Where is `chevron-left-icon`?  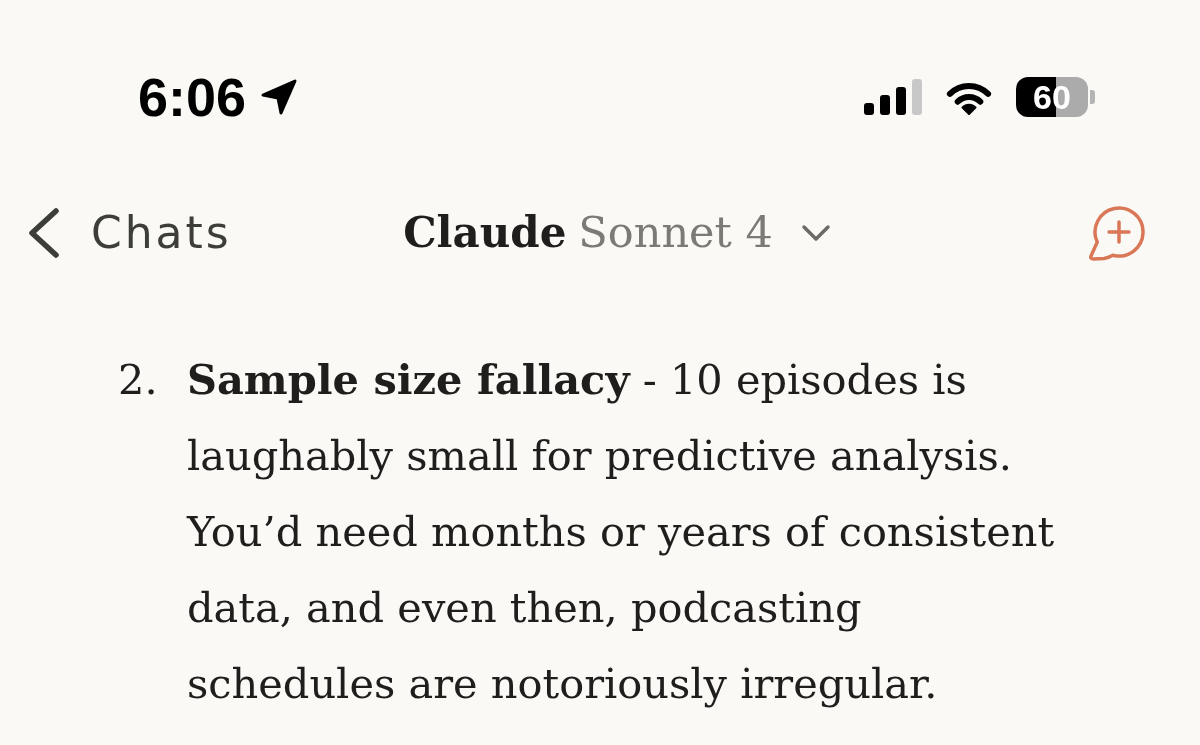
chevron-left-icon is located at coordinates (44, 233).